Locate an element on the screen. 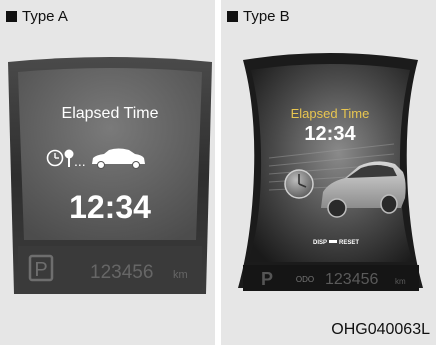 Image resolution: width=436 pixels, height=345 pixels. svg-text: DISP is located at coordinates (320, 243).